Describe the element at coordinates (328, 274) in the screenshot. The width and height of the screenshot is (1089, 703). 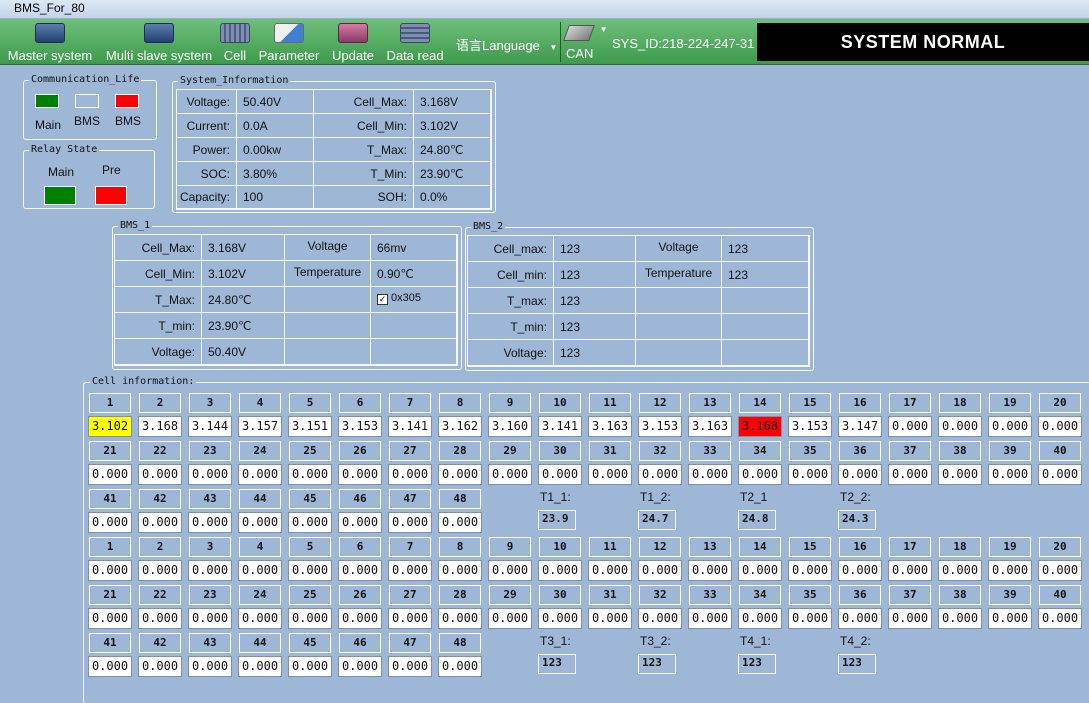
I see `bms1-diff-temperature-label: Temperature` at that location.